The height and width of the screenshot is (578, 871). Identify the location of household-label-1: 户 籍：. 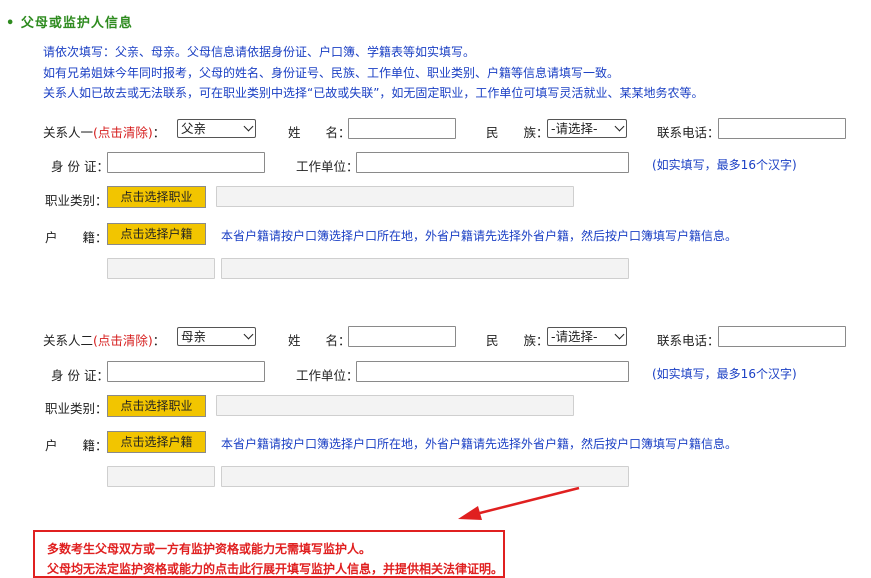
(76, 237).